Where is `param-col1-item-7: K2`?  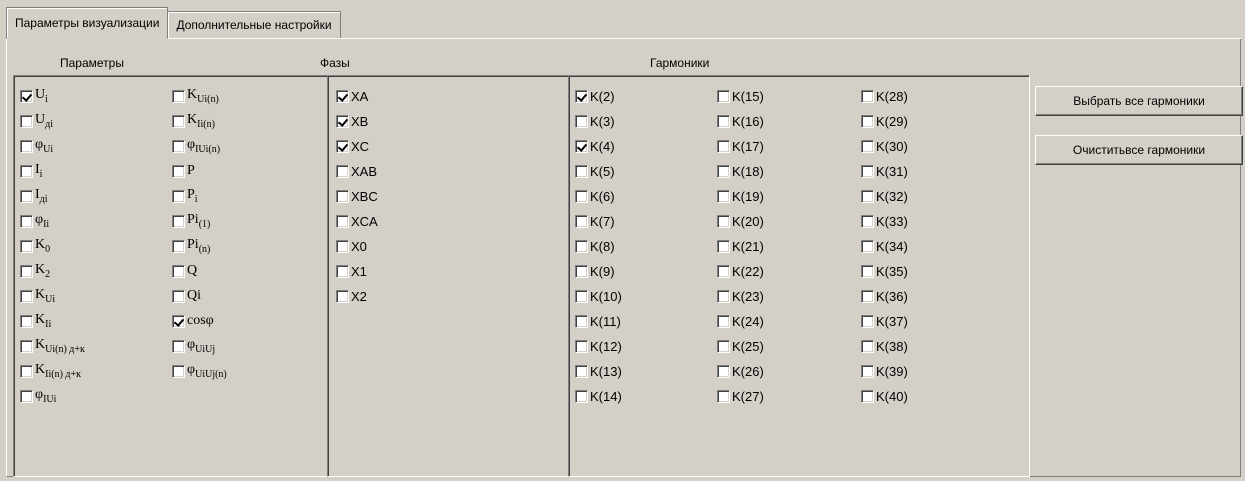 param-col1-item-7: K2 is located at coordinates (35, 271).